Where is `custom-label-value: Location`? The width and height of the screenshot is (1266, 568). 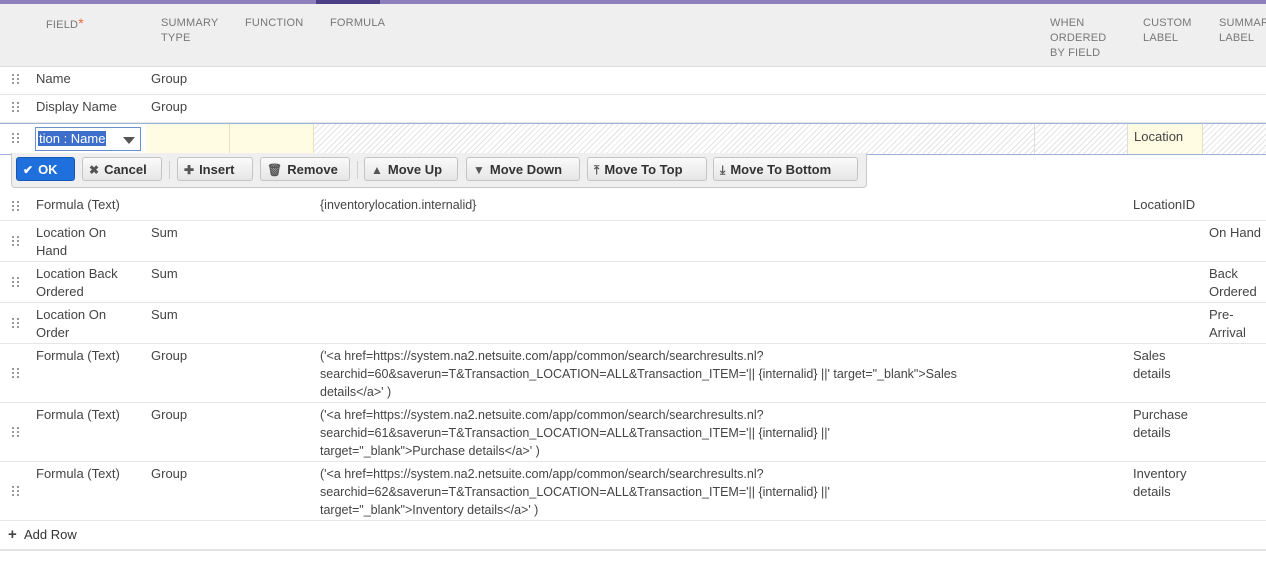
custom-label-value: Location is located at coordinates (1159, 136).